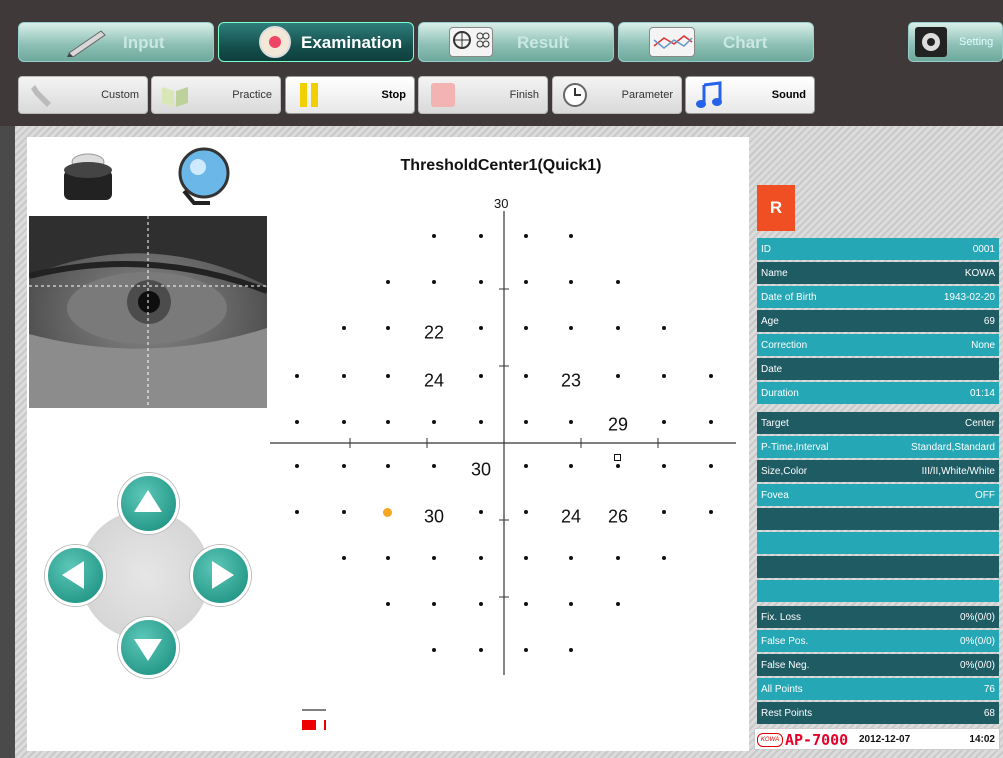 This screenshot has width=1003, height=758. What do you see at coordinates (774, 273) in the screenshot?
I see `info-key: Name` at bounding box center [774, 273].